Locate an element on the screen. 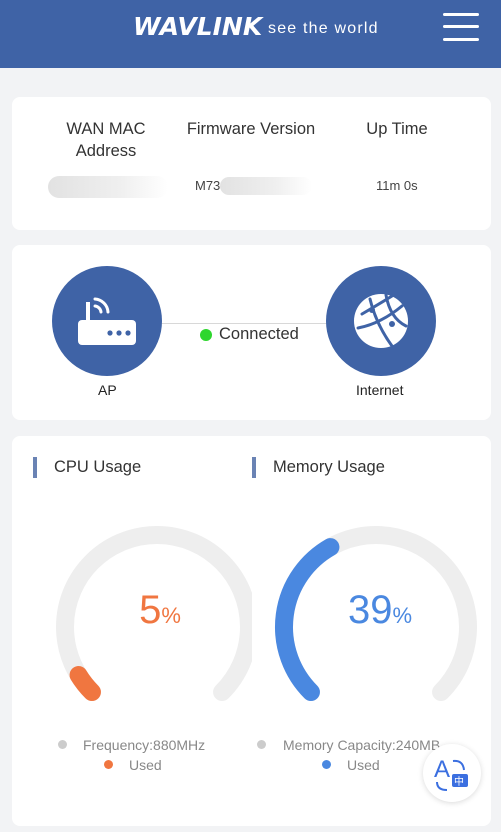 This screenshot has height=832, width=501. gauge-divider is located at coordinates (256, 615).